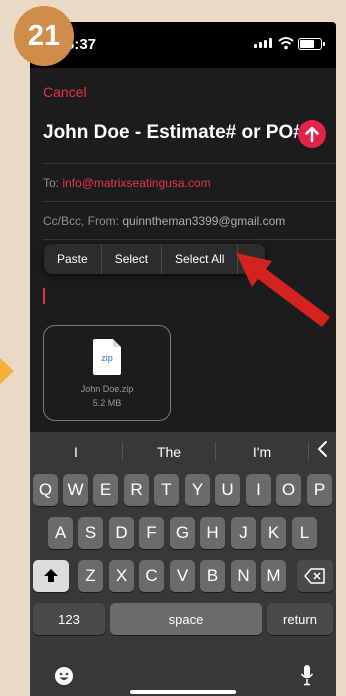  I want to click on key-d: D, so click(121, 533).